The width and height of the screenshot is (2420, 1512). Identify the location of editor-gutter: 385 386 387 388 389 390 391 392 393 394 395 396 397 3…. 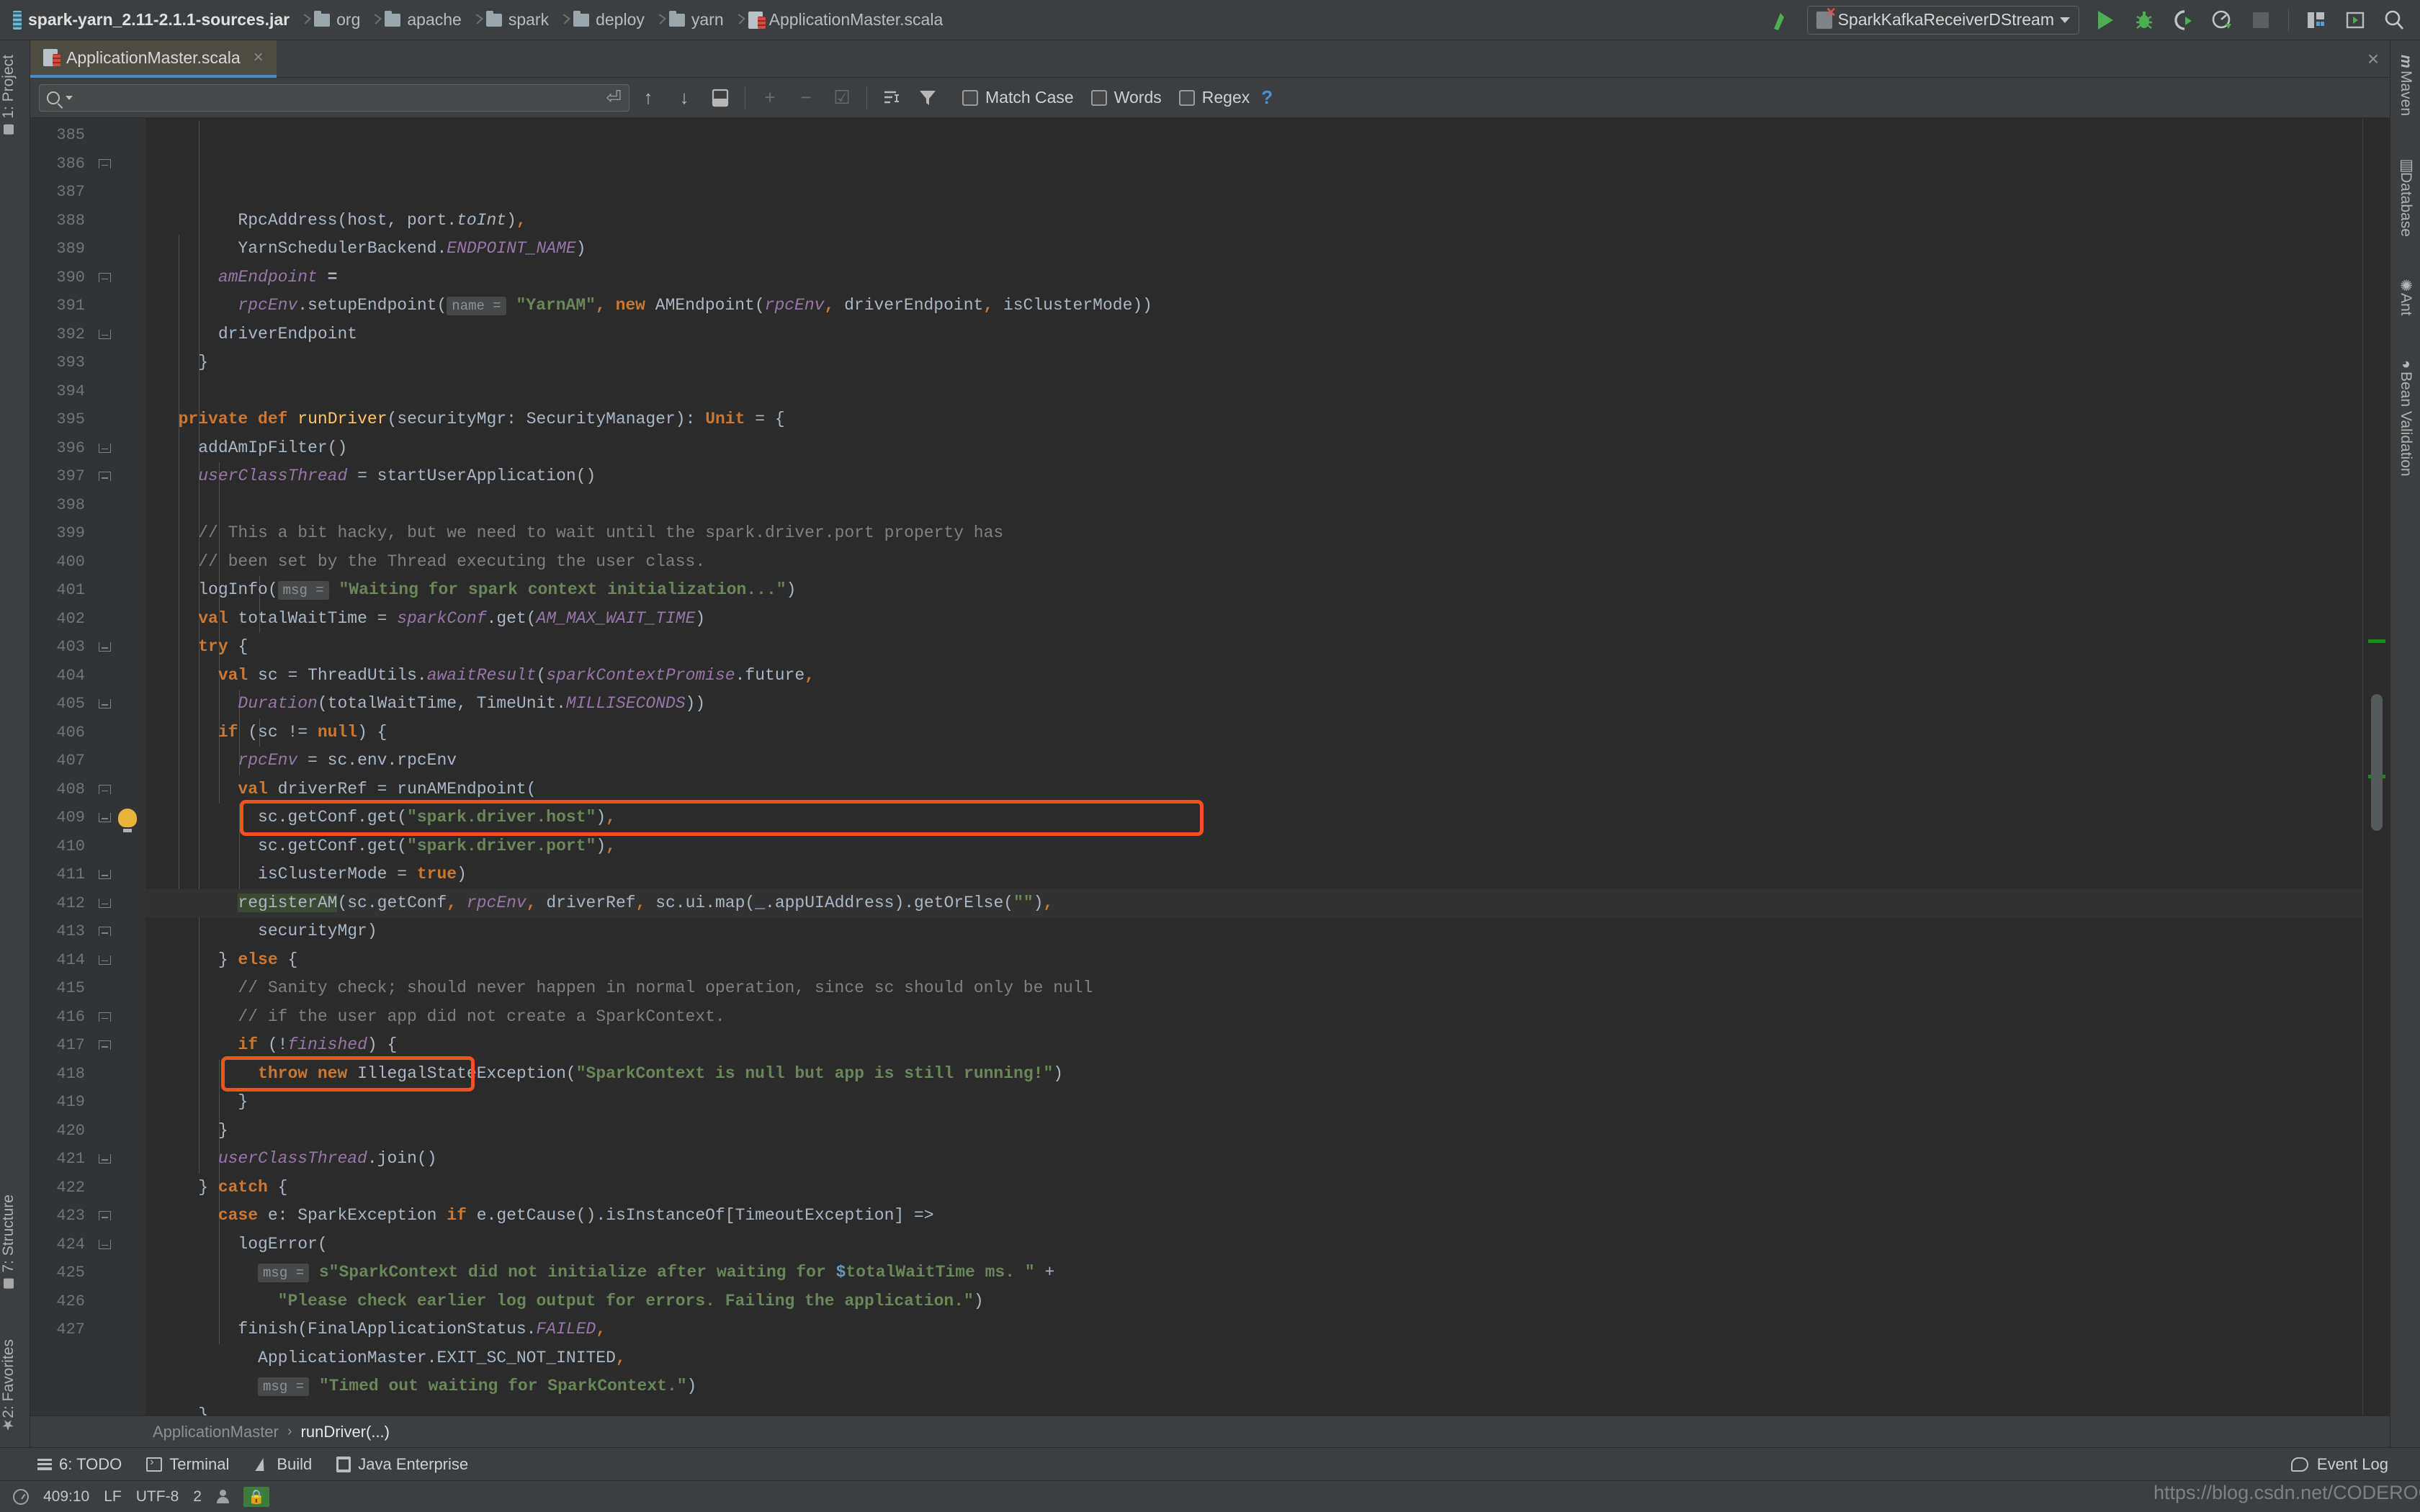
(87, 767).